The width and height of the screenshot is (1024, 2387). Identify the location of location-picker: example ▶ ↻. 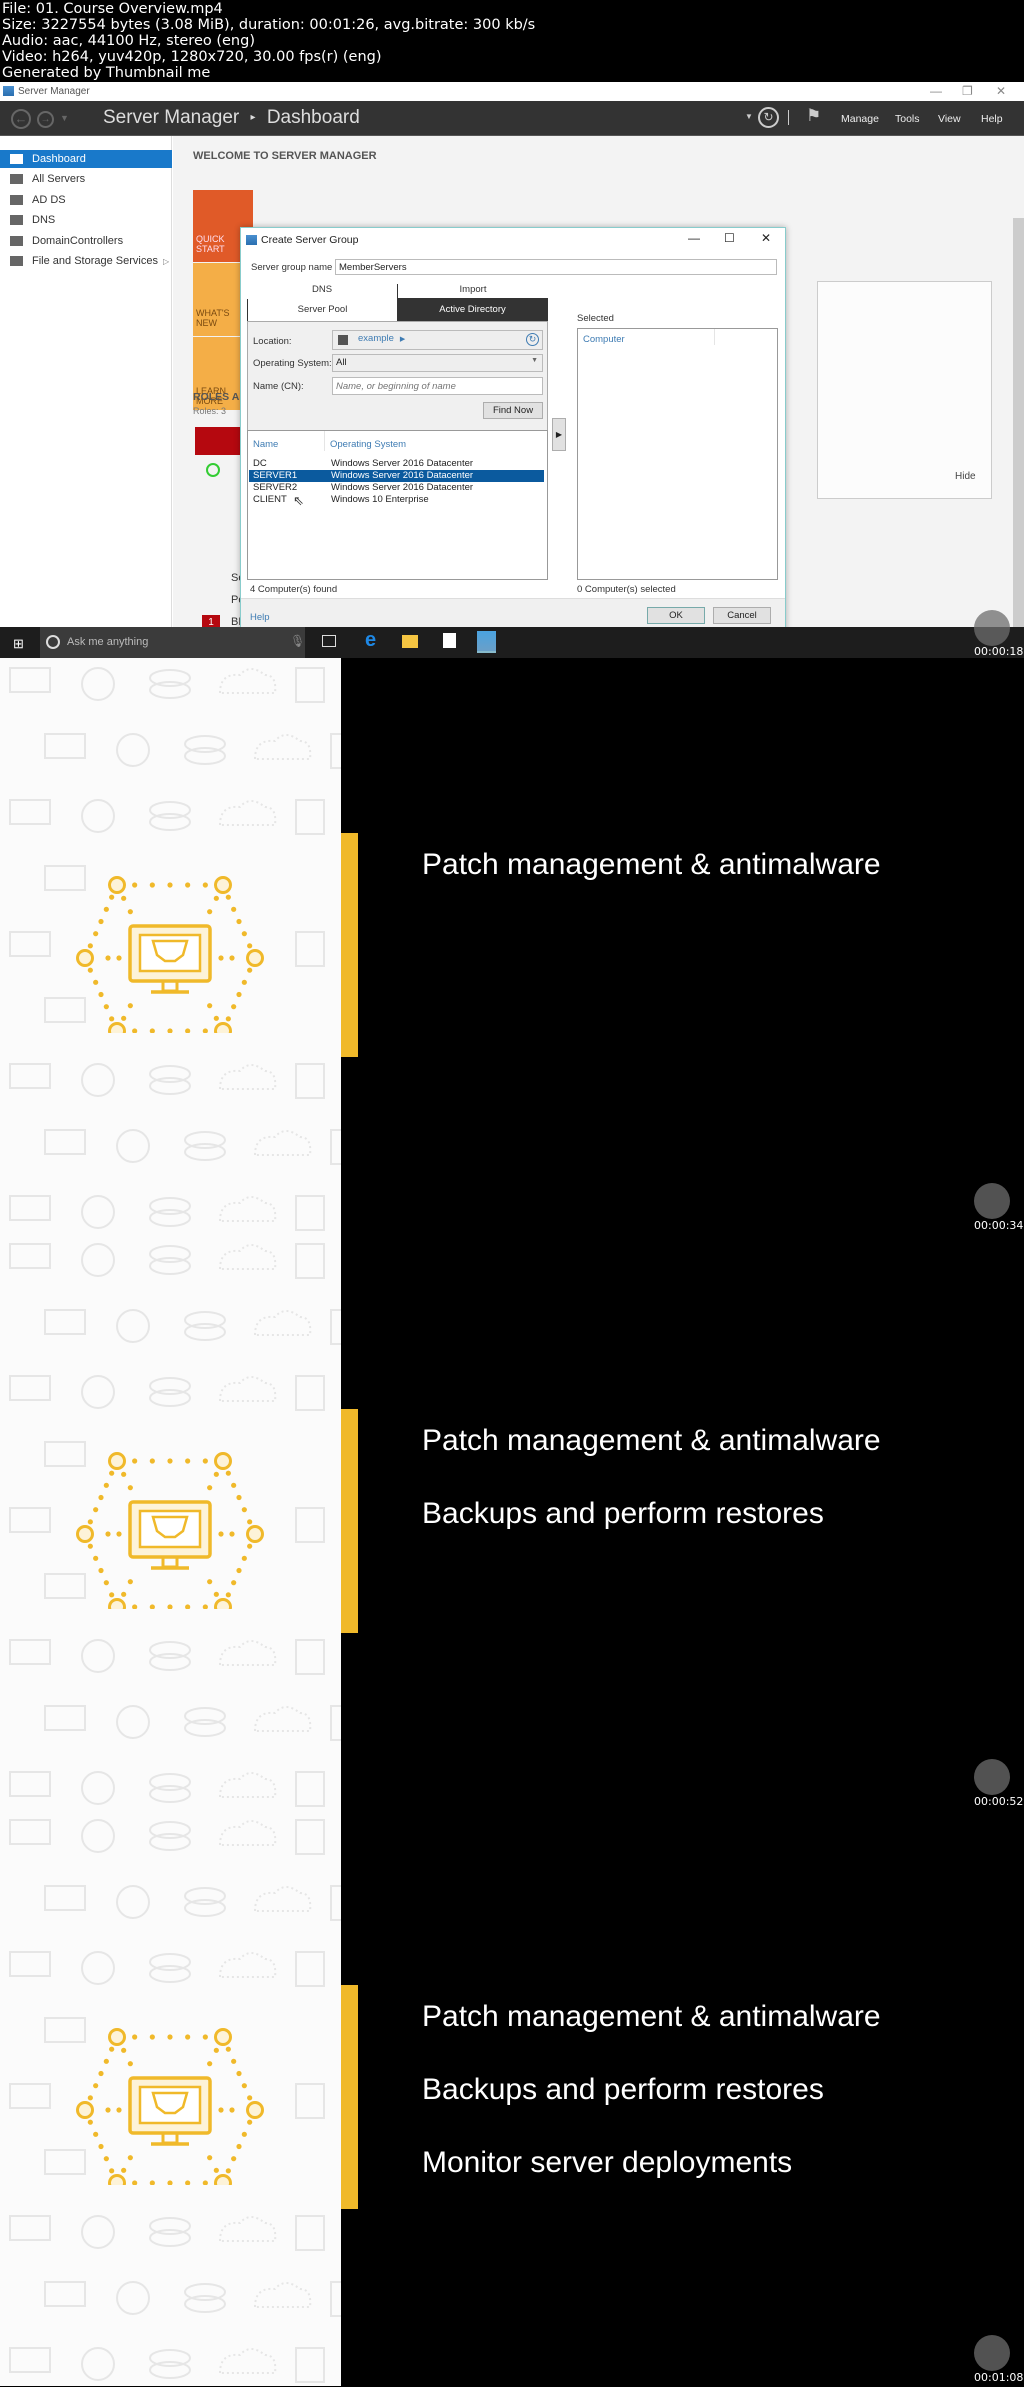
(437, 340).